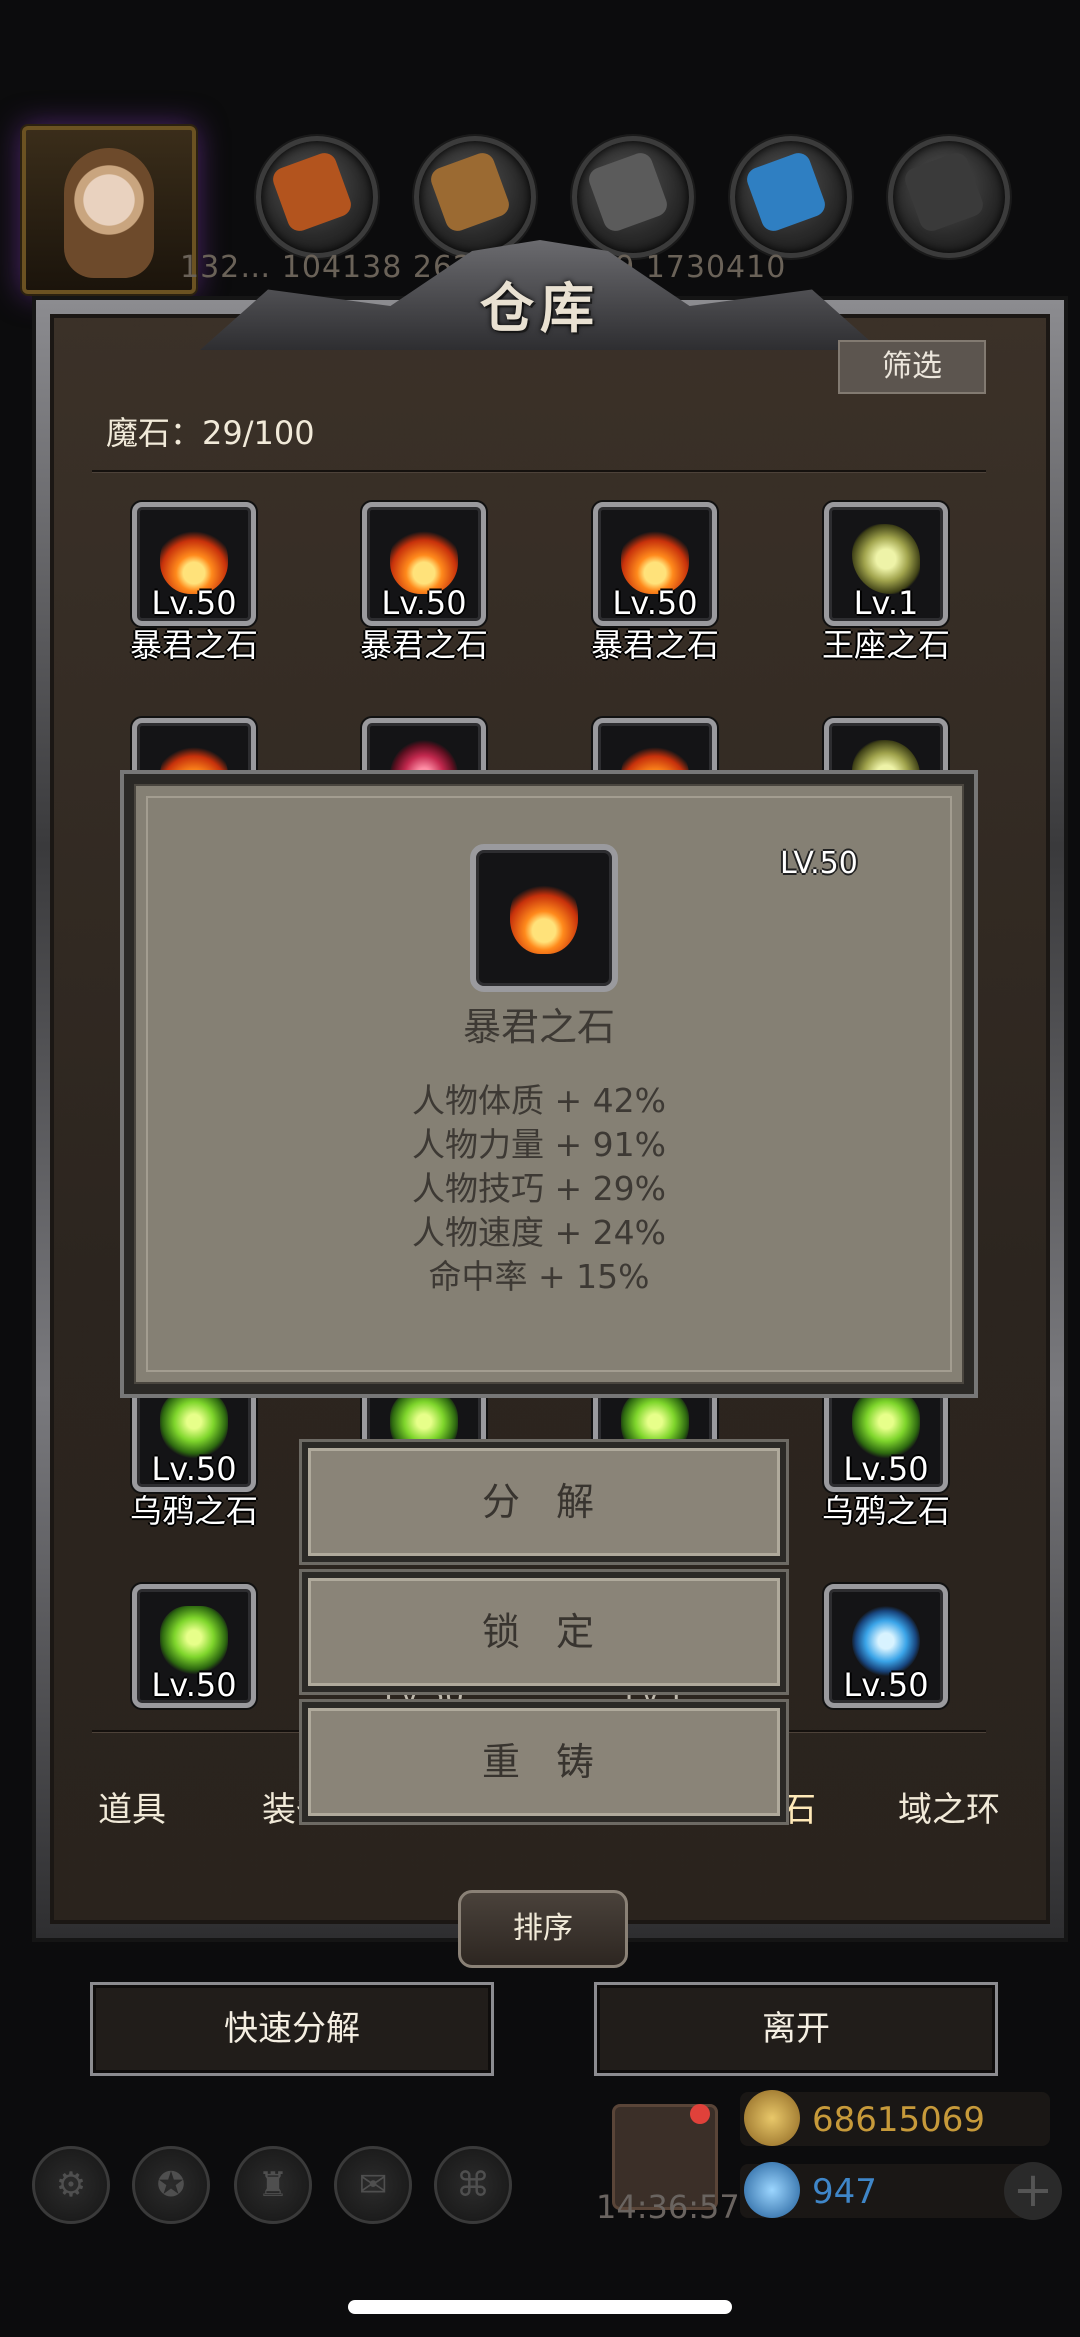 This screenshot has width=1080, height=2337. Describe the element at coordinates (273, 2185) in the screenshot. I see `tower-icon: ♜` at that location.